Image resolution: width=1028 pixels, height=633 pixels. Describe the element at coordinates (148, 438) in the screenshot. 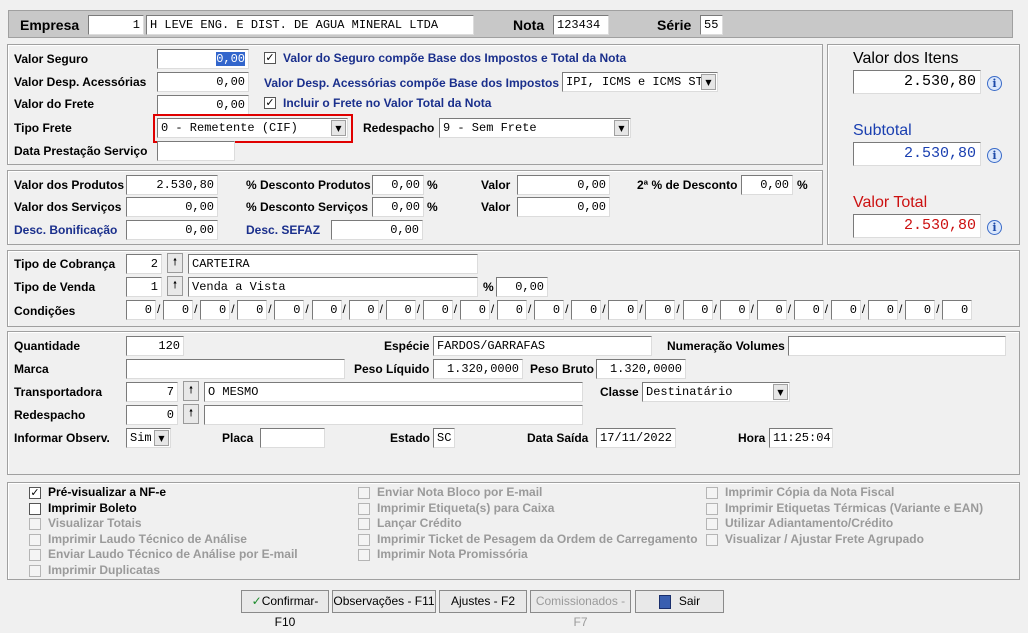

I see `obs-select: Sim ▼` at that location.